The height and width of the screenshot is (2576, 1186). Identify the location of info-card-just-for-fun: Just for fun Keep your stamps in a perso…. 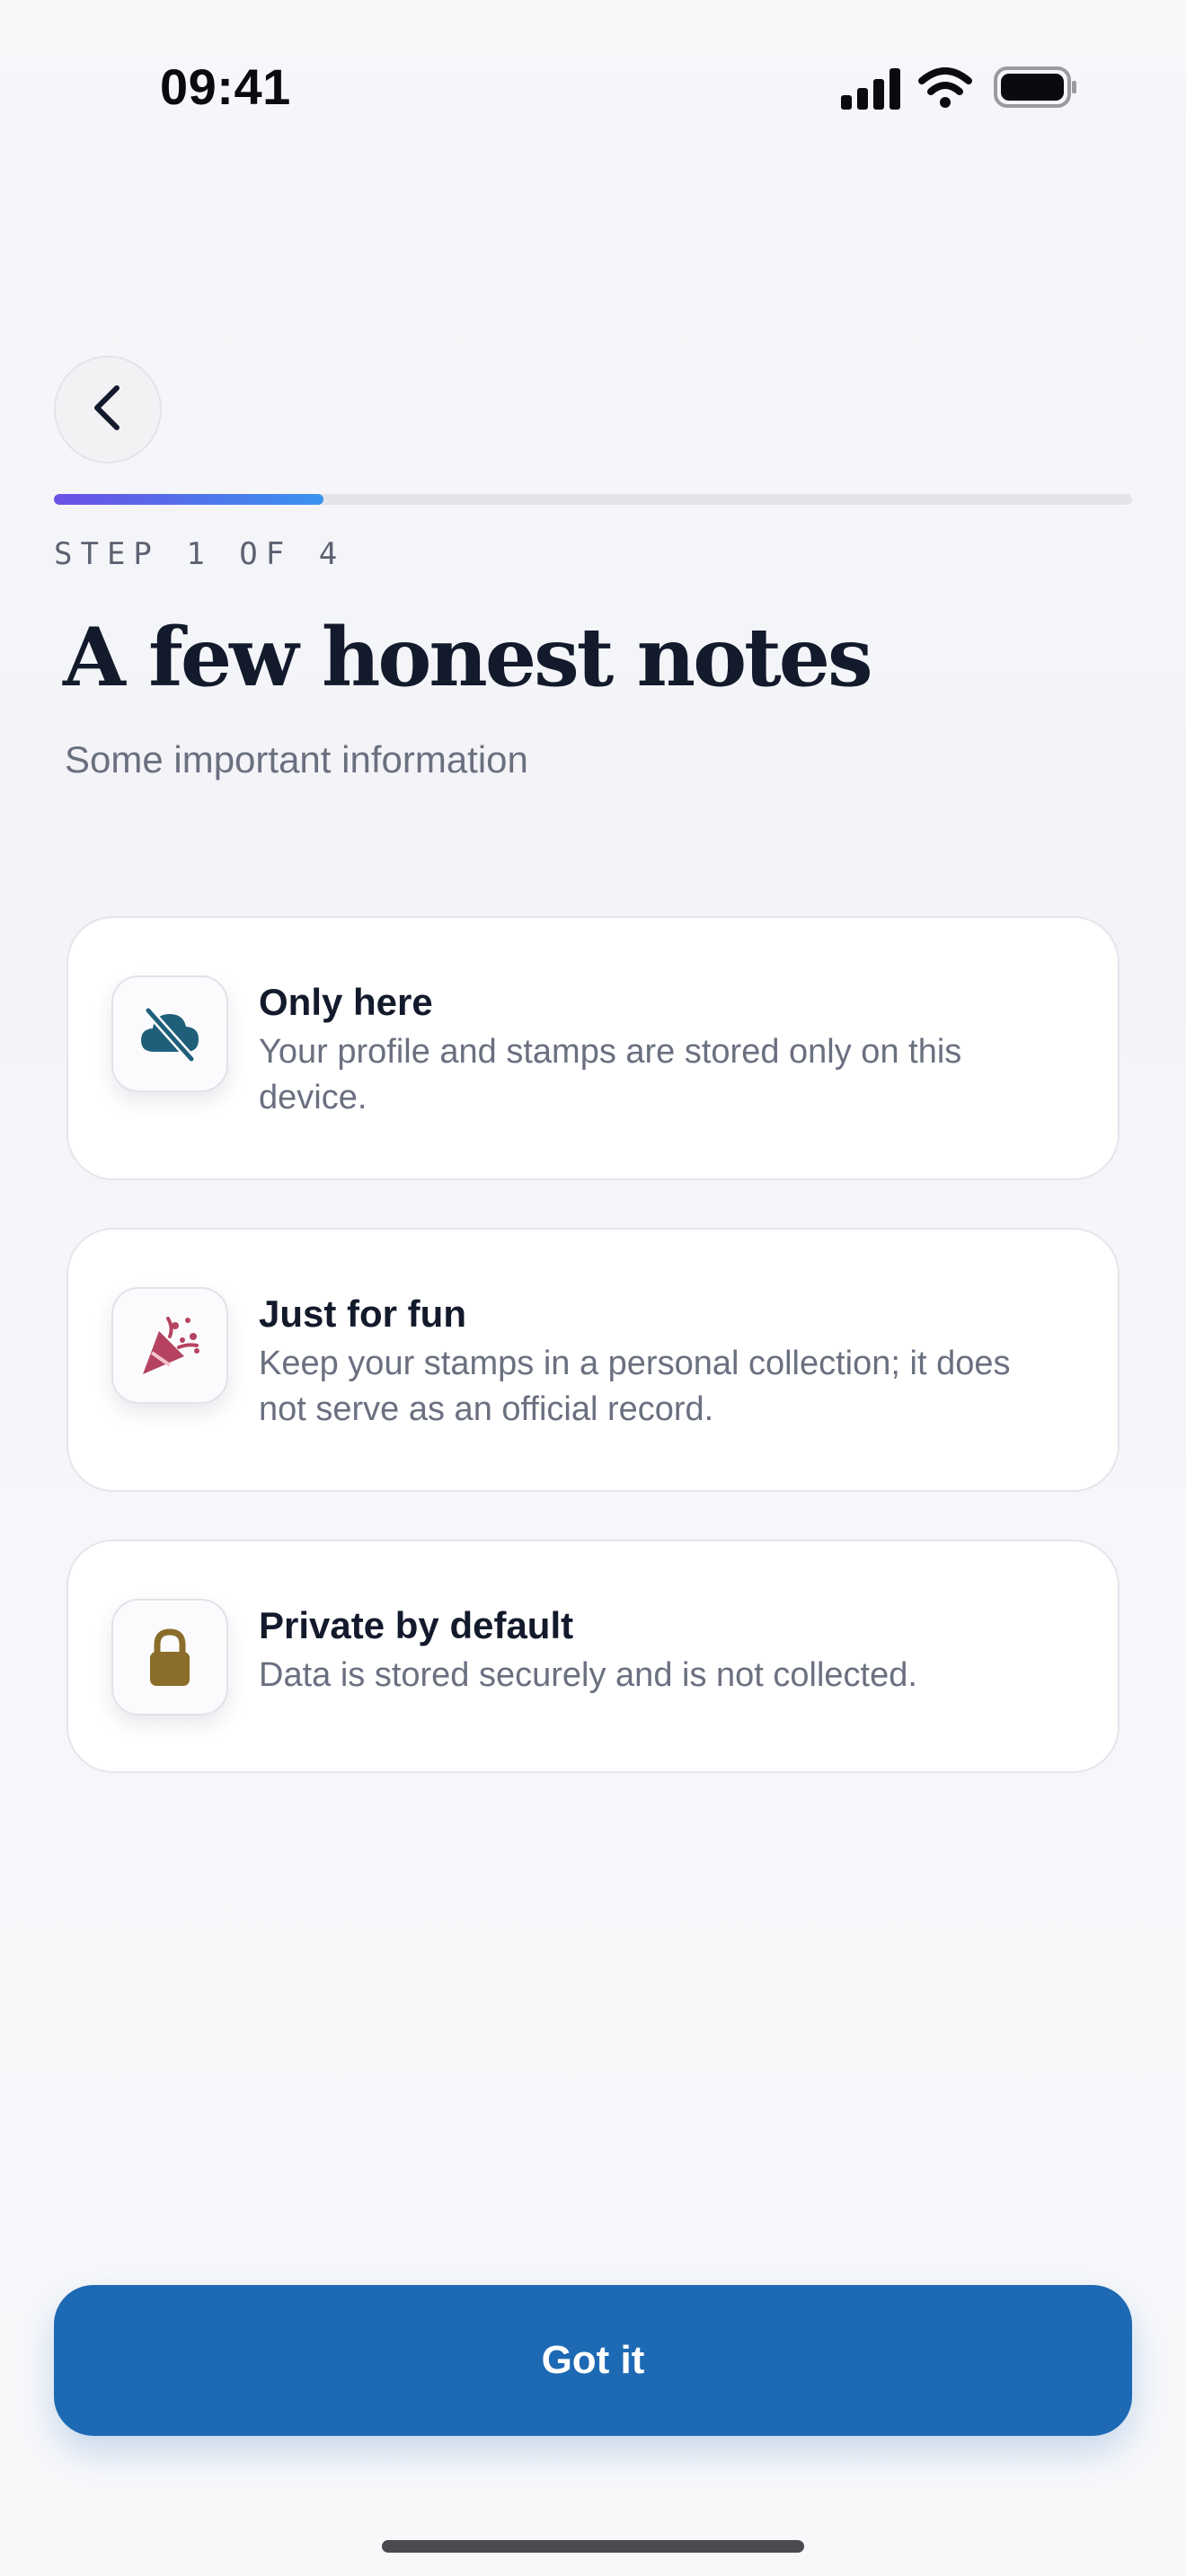
(593, 1360).